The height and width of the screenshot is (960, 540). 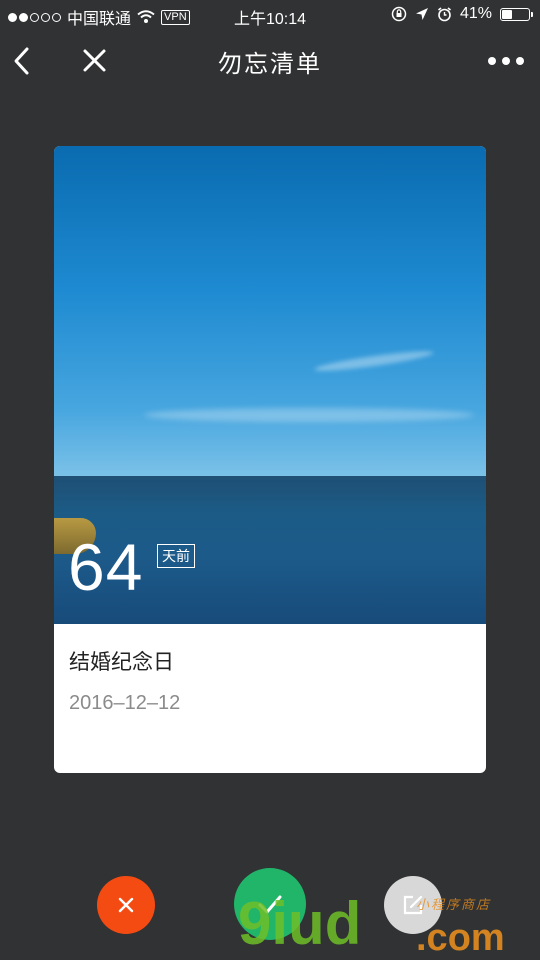 I want to click on status-right: 41%, so click(x=462, y=14).